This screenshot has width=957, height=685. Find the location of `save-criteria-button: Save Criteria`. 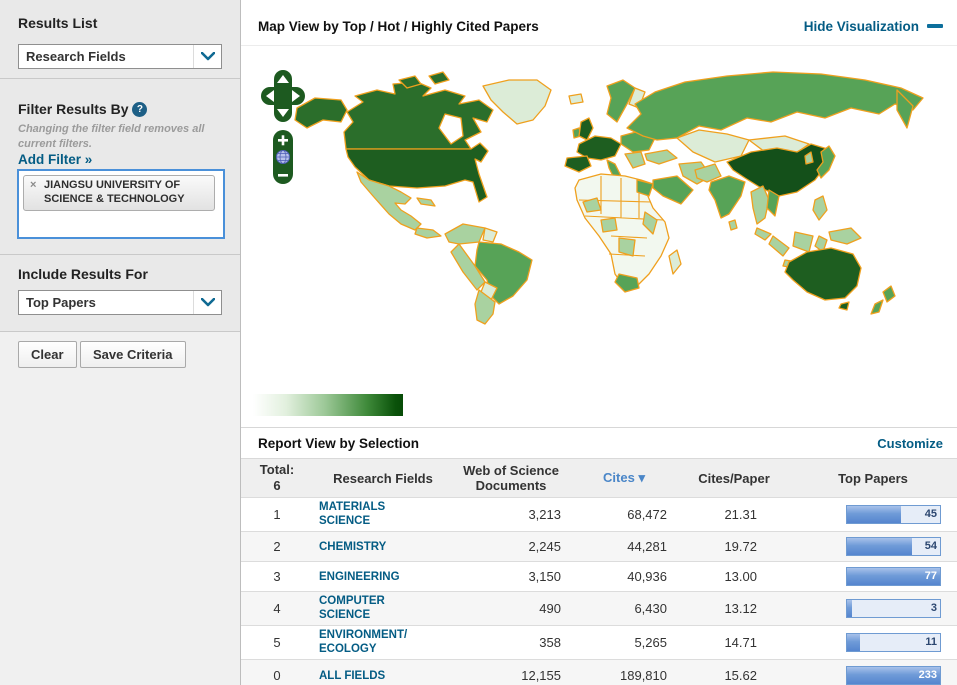

save-criteria-button: Save Criteria is located at coordinates (133, 354).